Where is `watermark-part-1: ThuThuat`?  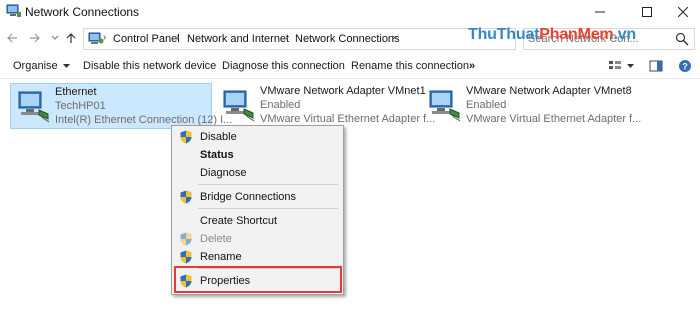
watermark-part-1: ThuThuat is located at coordinates (504, 34).